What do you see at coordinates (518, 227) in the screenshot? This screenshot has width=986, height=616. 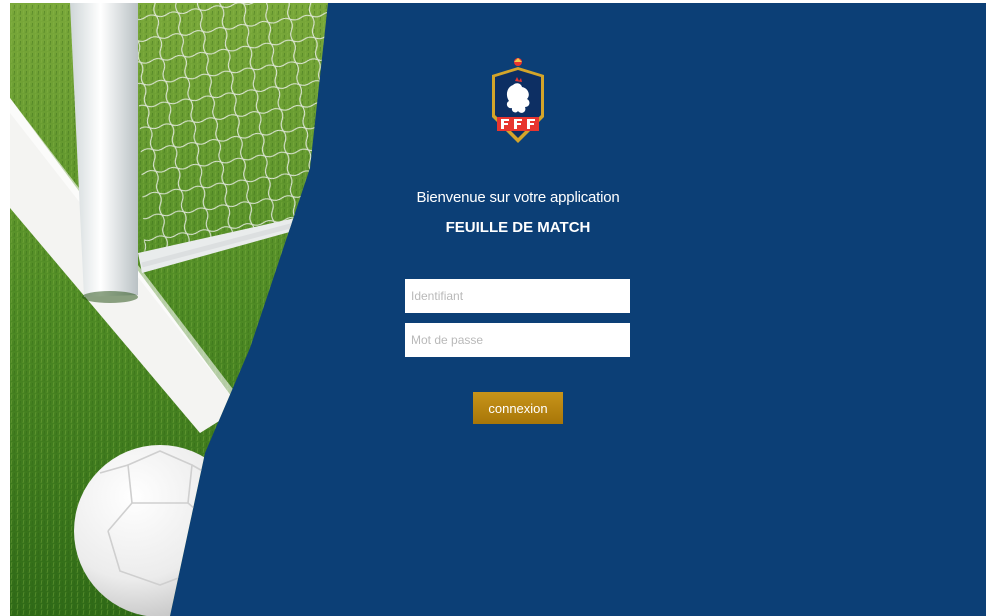 I see `app-title: FEUILLE DE MATCH` at bounding box center [518, 227].